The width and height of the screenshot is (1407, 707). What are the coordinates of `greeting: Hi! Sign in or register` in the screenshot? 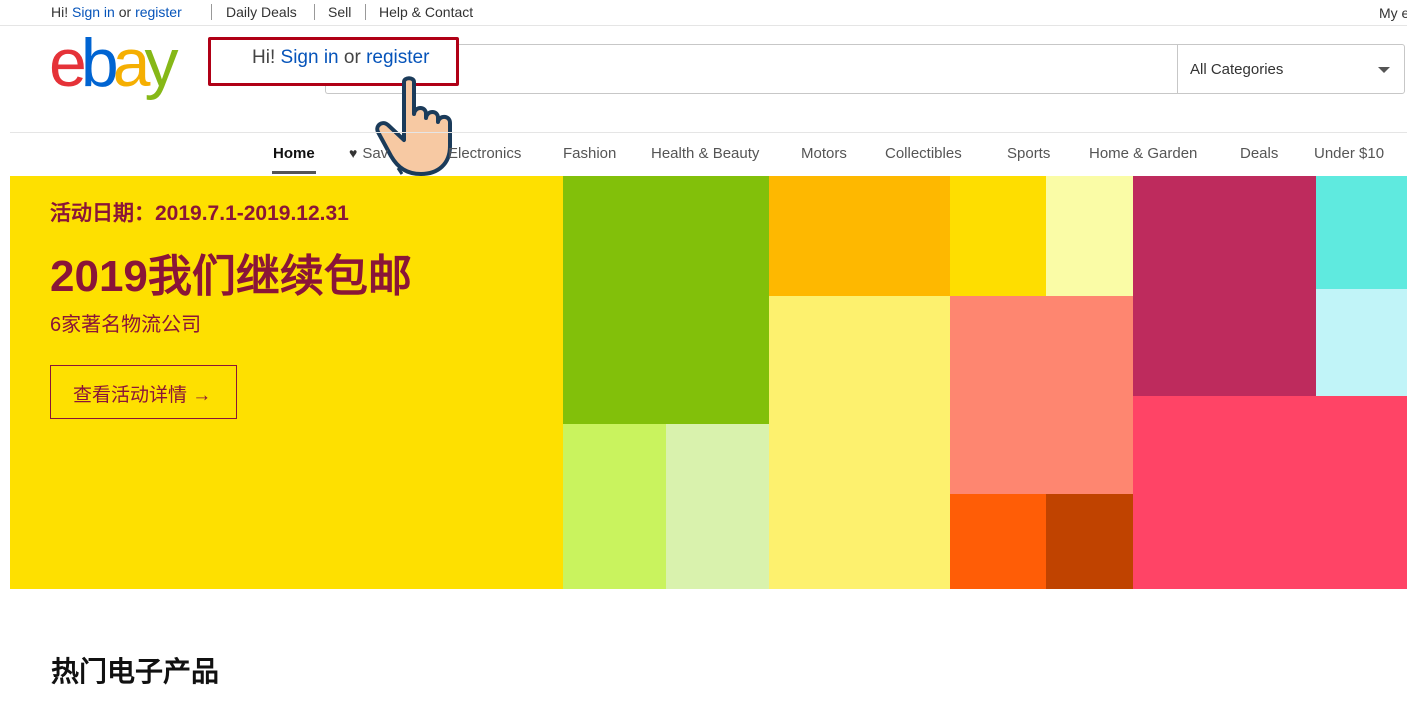 It's located at (116, 12).